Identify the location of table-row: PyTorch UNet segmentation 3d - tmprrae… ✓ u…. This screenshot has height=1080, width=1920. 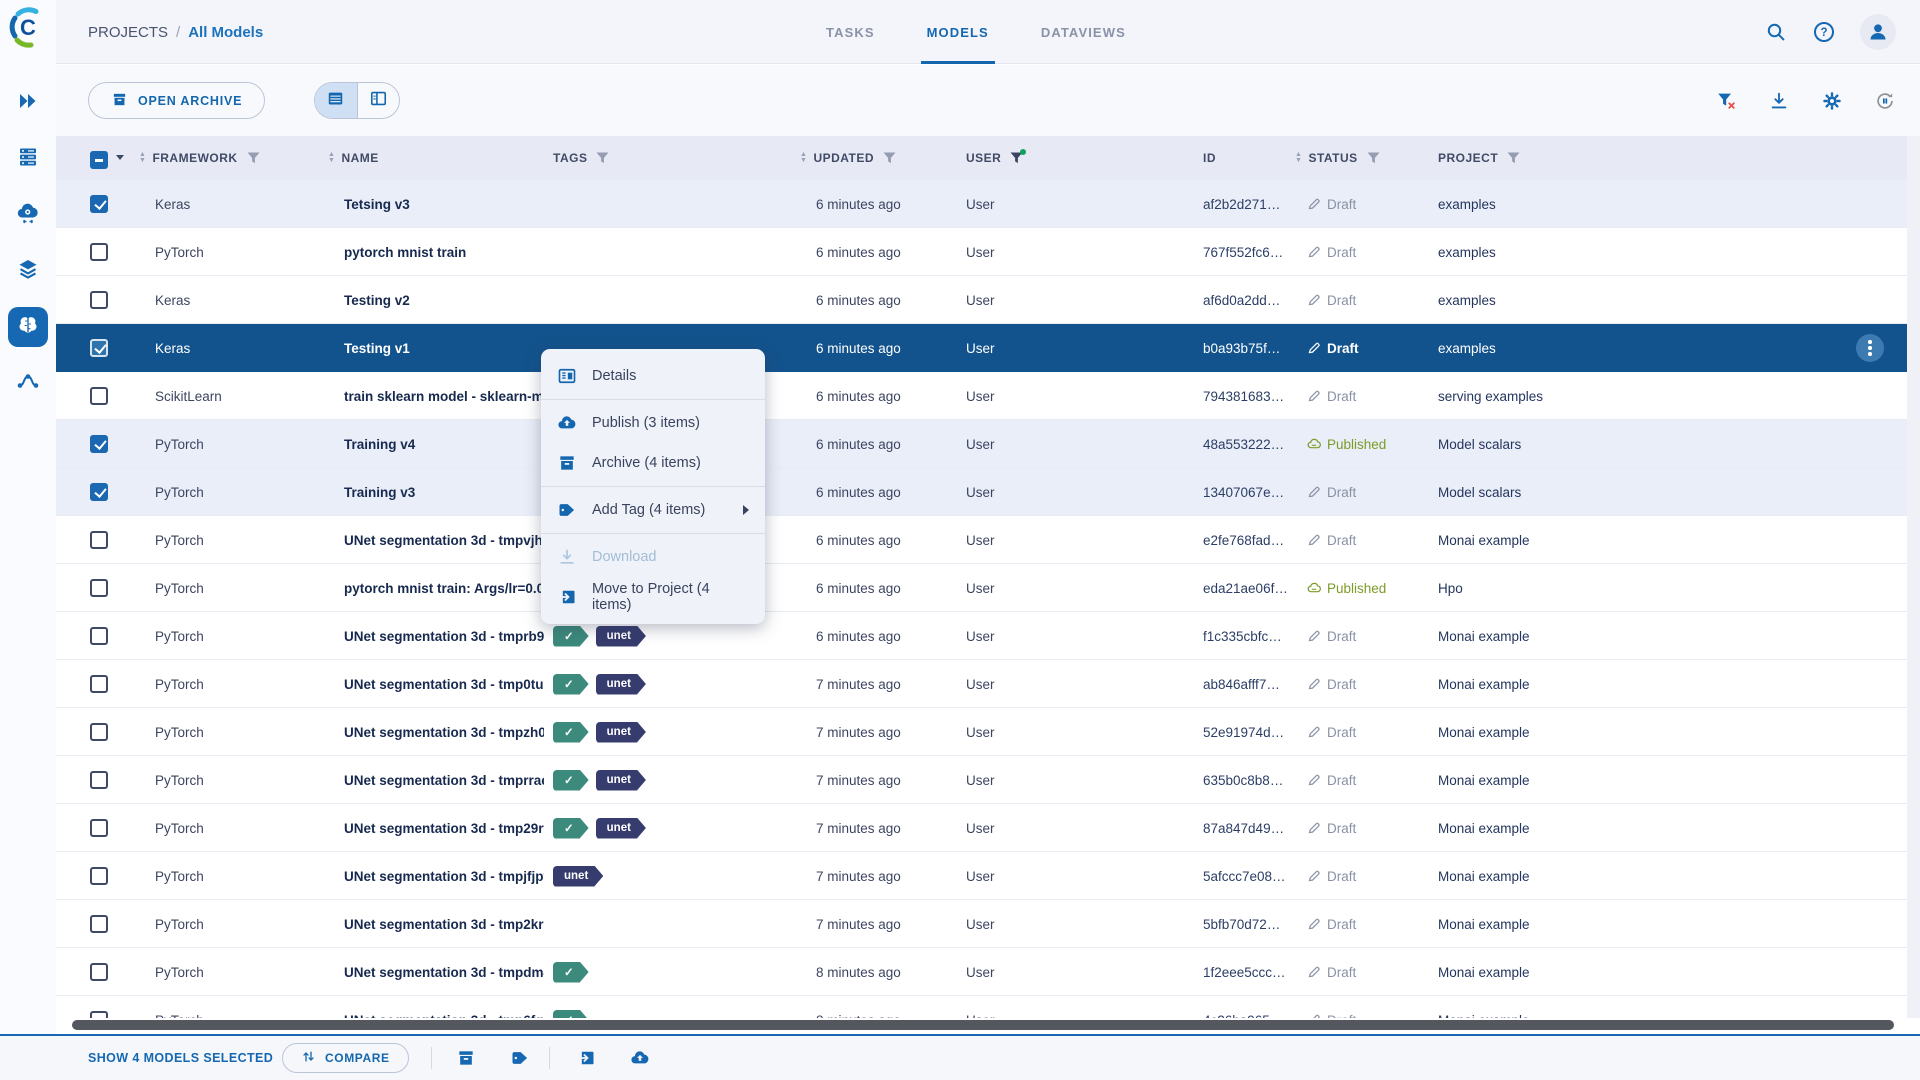
(988, 780).